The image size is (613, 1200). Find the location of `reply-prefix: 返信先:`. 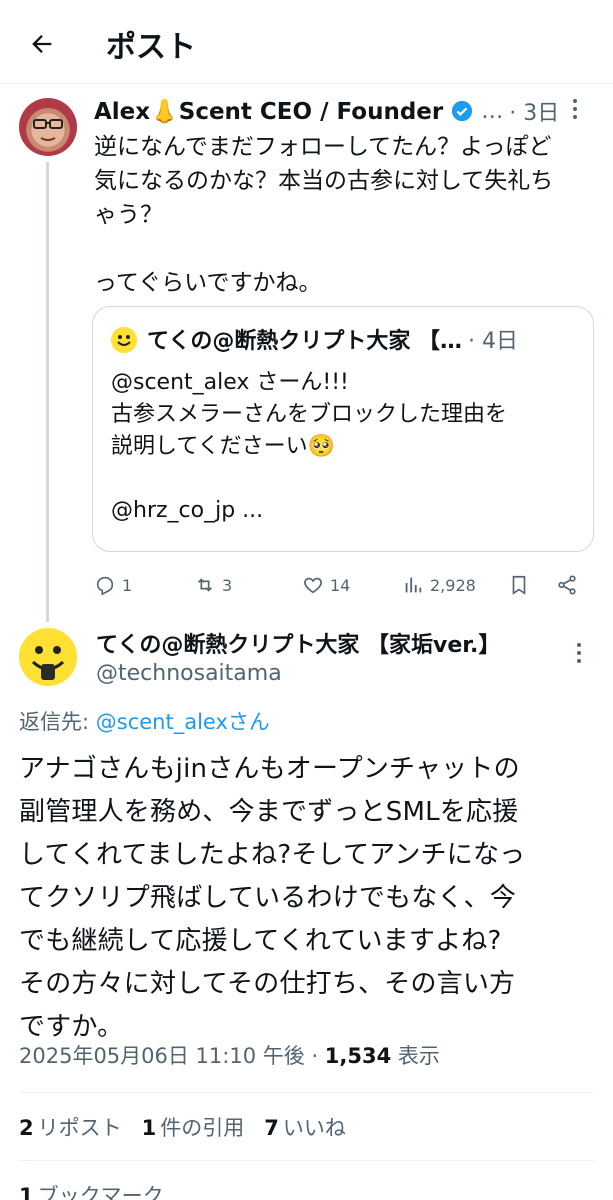

reply-prefix: 返信先: is located at coordinates (57, 722).